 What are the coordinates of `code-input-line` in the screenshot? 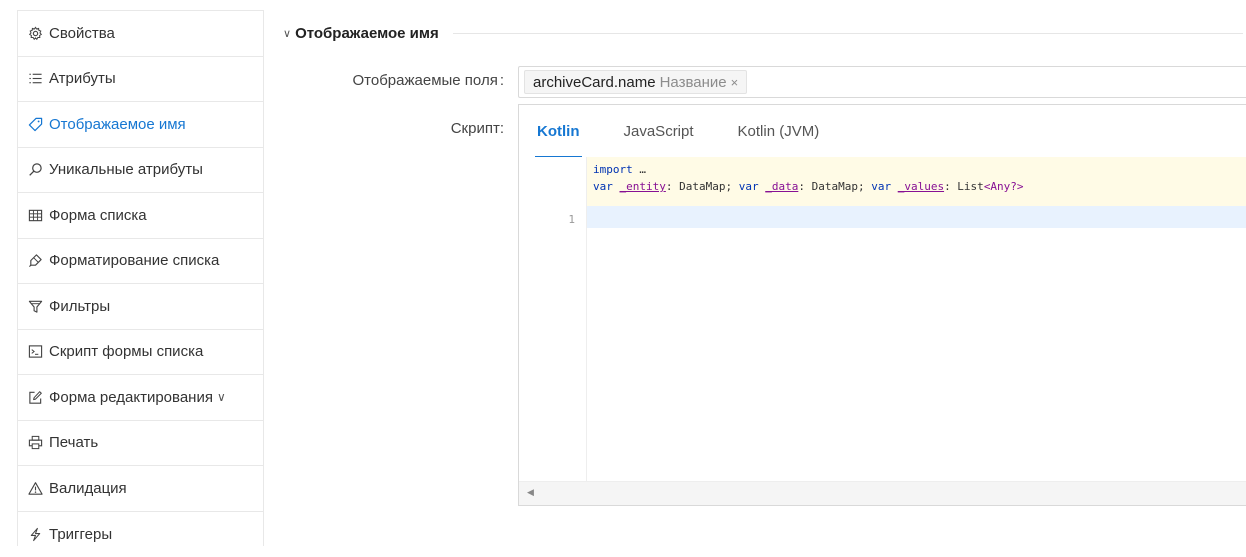 It's located at (916, 217).